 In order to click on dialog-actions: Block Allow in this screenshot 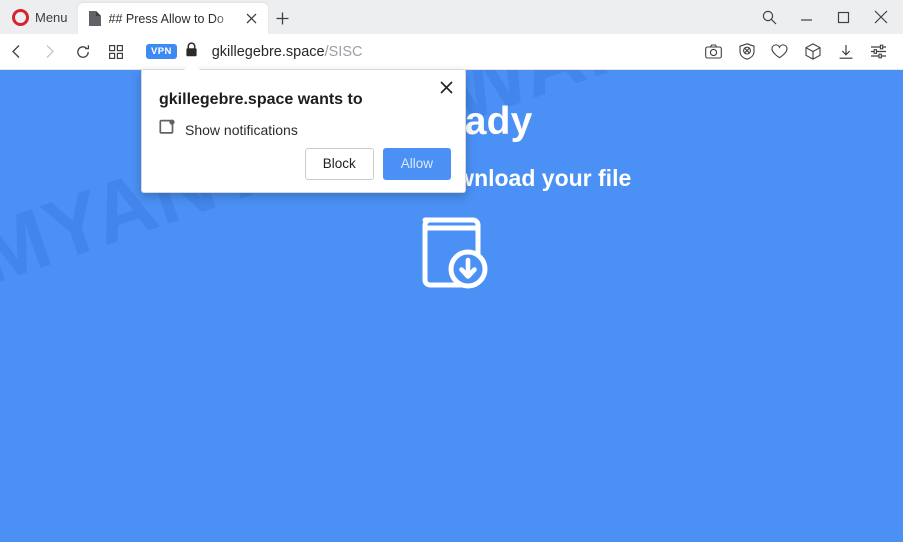, I will do `click(377, 164)`.